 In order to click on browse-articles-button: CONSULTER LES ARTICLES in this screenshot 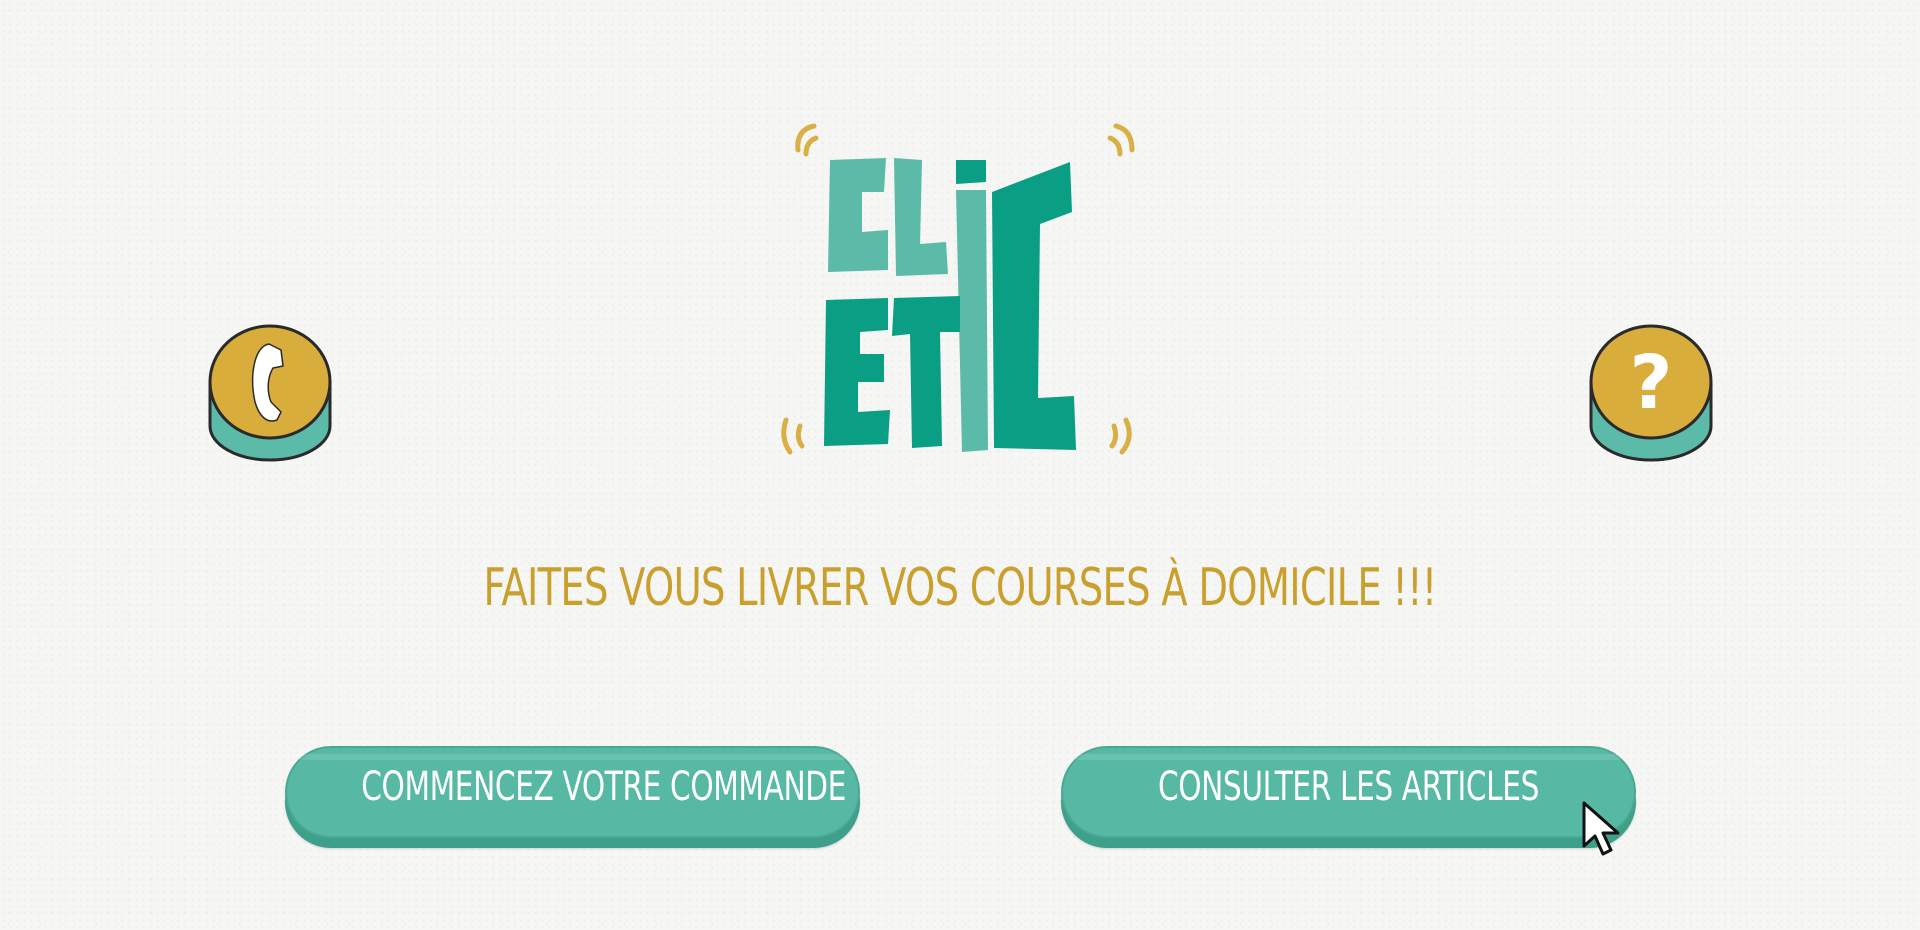, I will do `click(1348, 792)`.